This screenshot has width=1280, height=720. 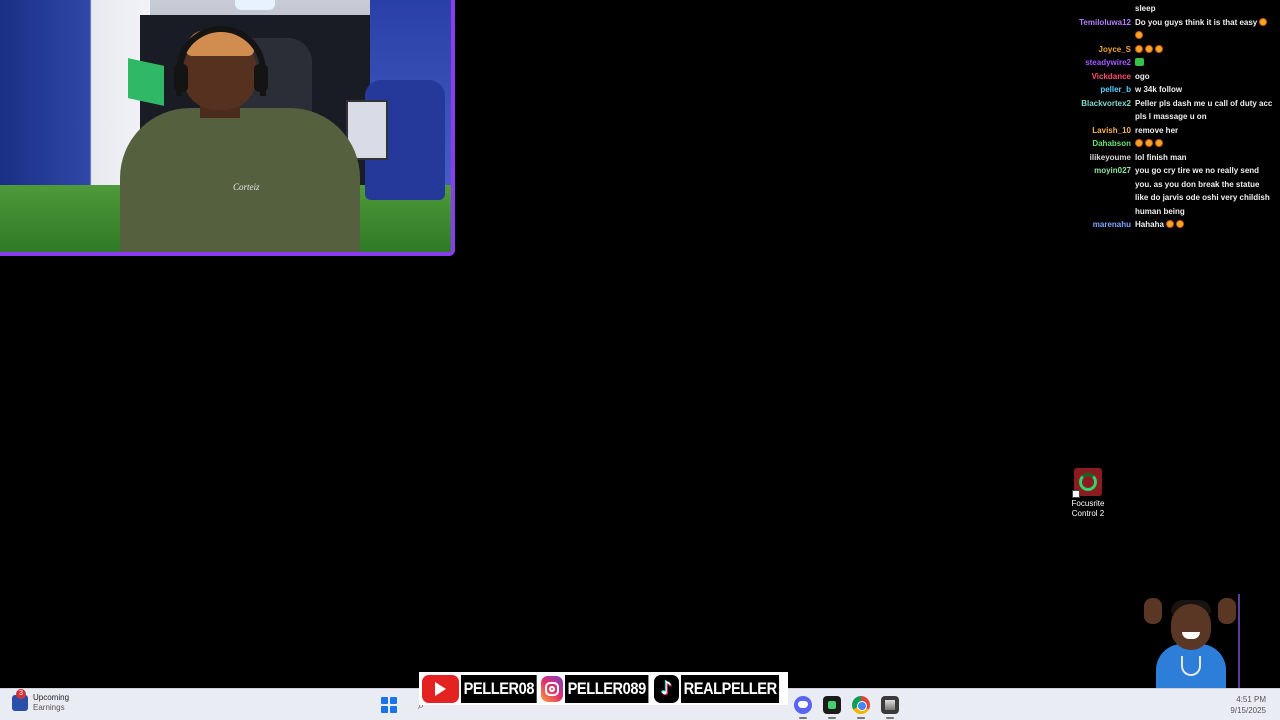 I want to click on chat-message: peller_b w 34k follow, so click(x=1169, y=90).